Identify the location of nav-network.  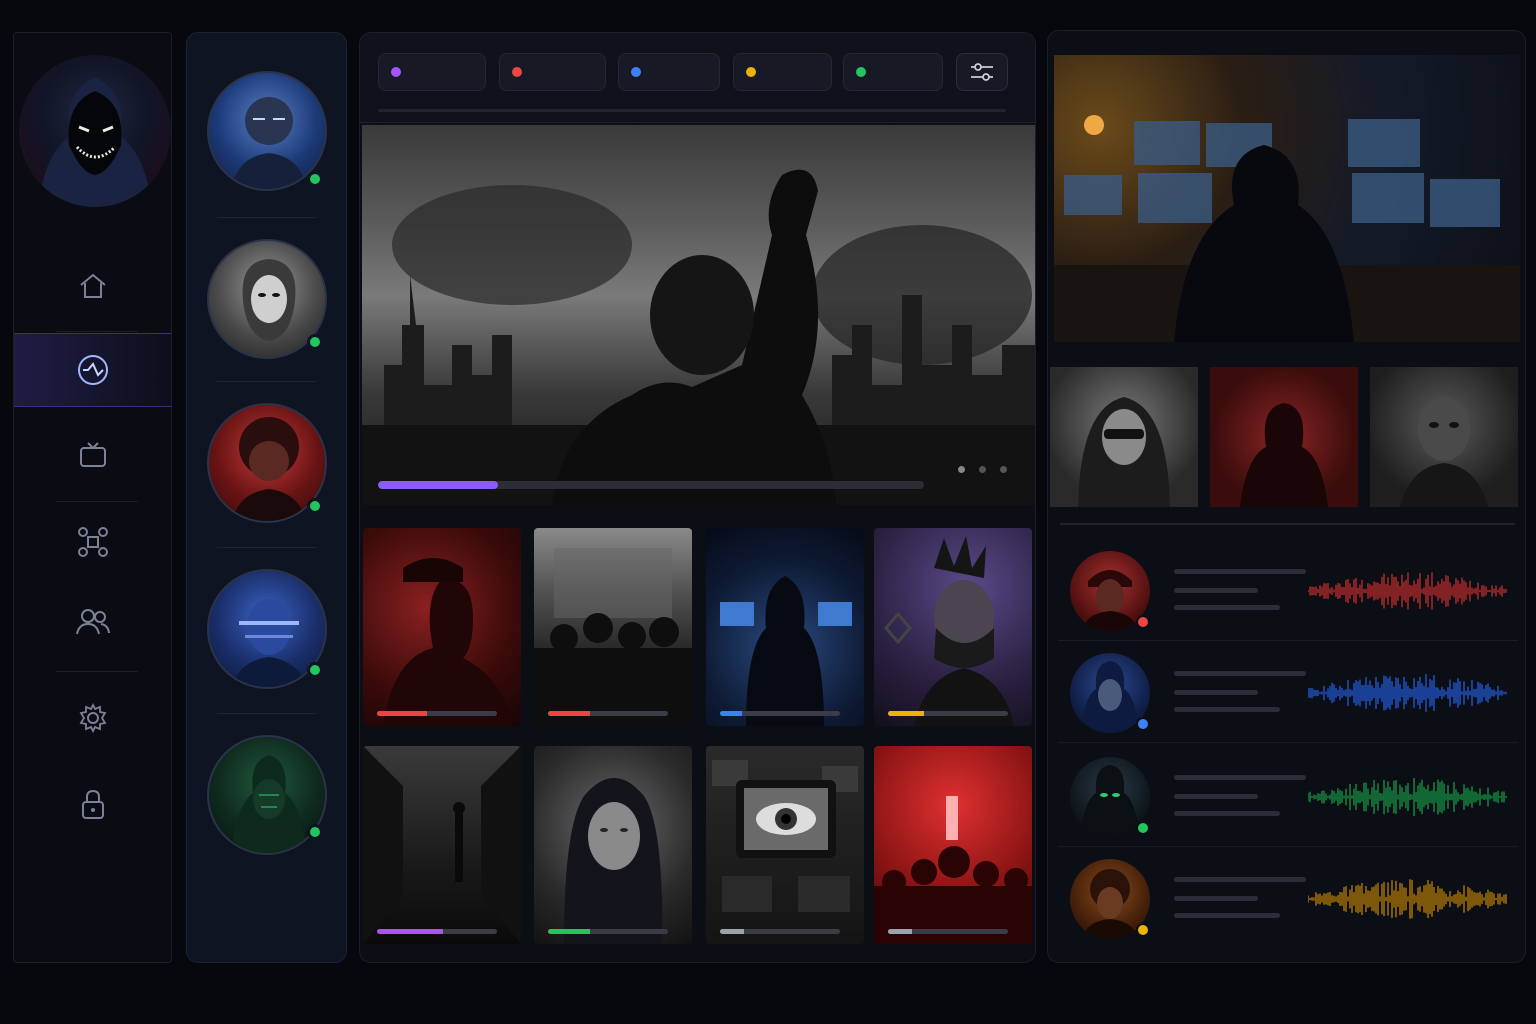
(92, 370).